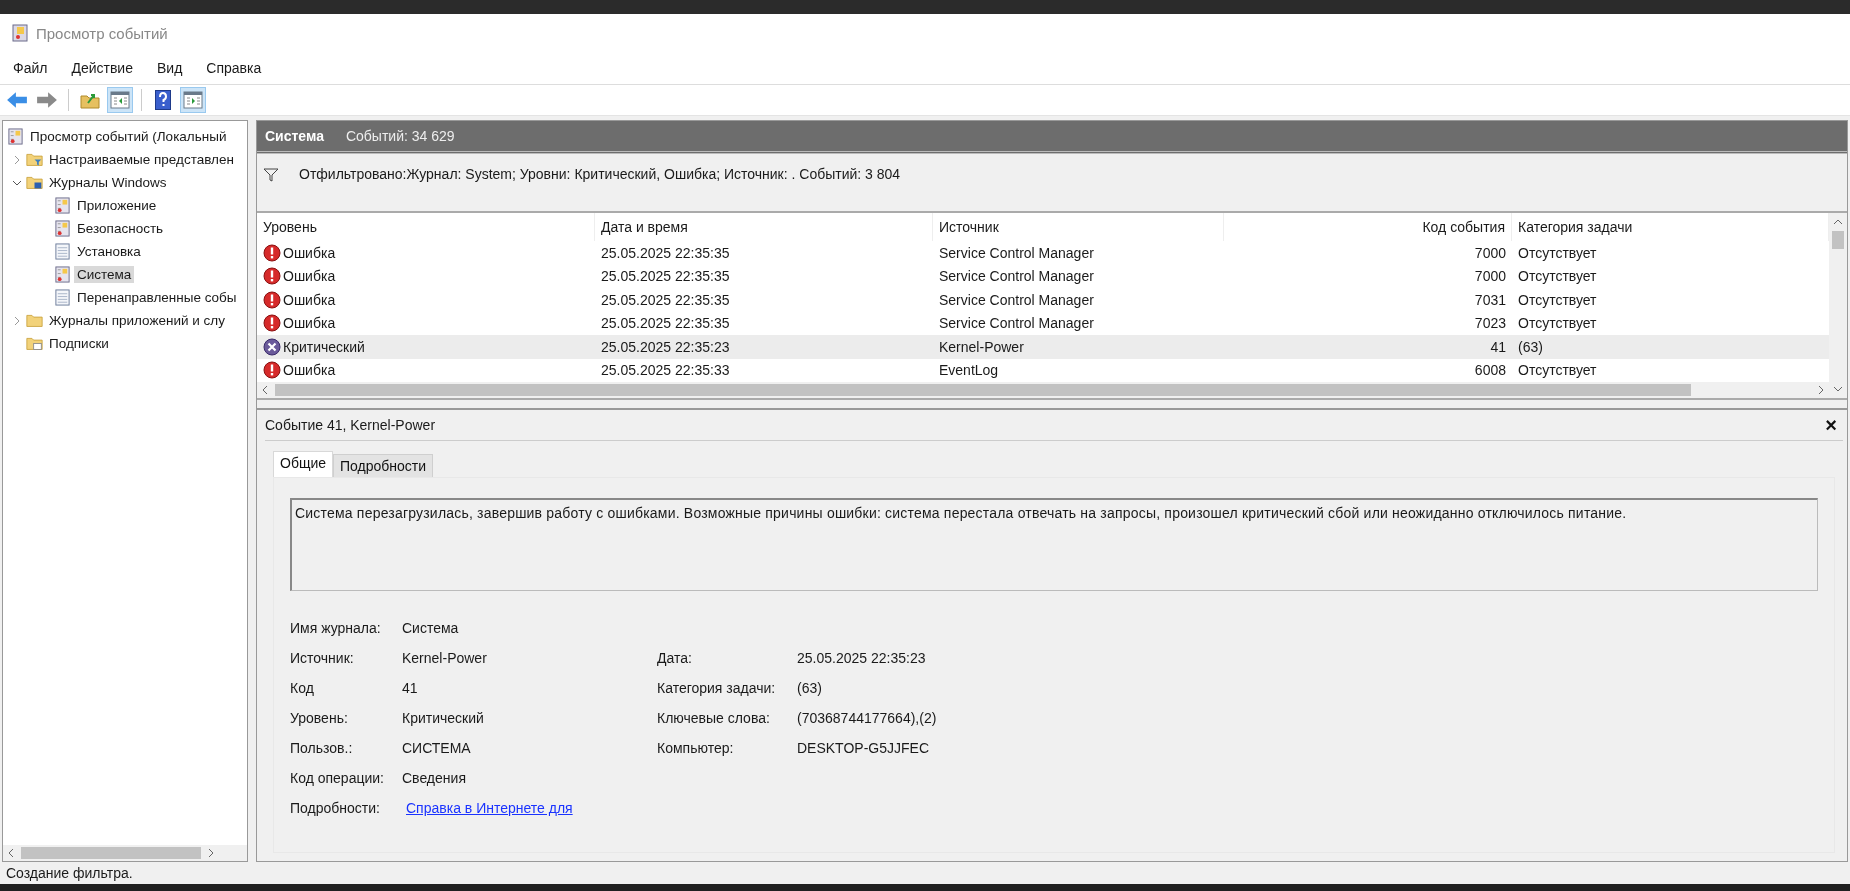 The width and height of the screenshot is (1850, 891). I want to click on tree-item: Журналы Windows, so click(108, 182).